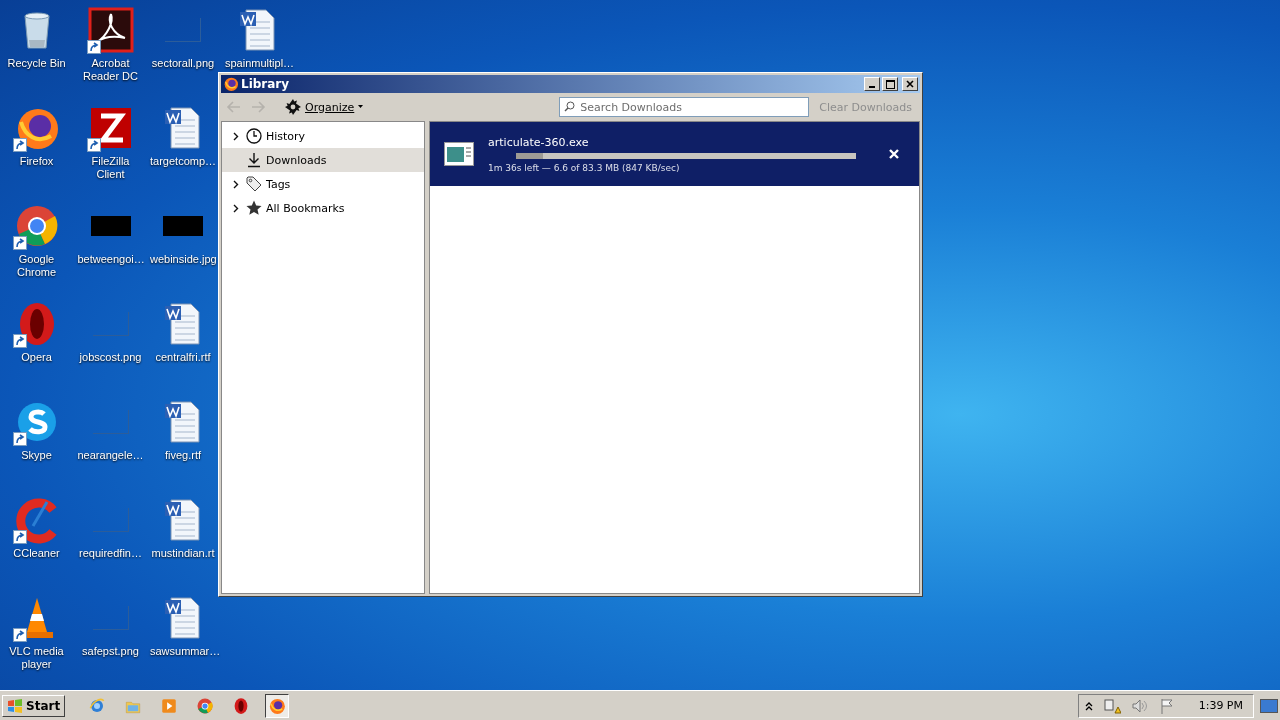 The height and width of the screenshot is (720, 1280). I want to click on globe-e-icon, so click(97, 705).